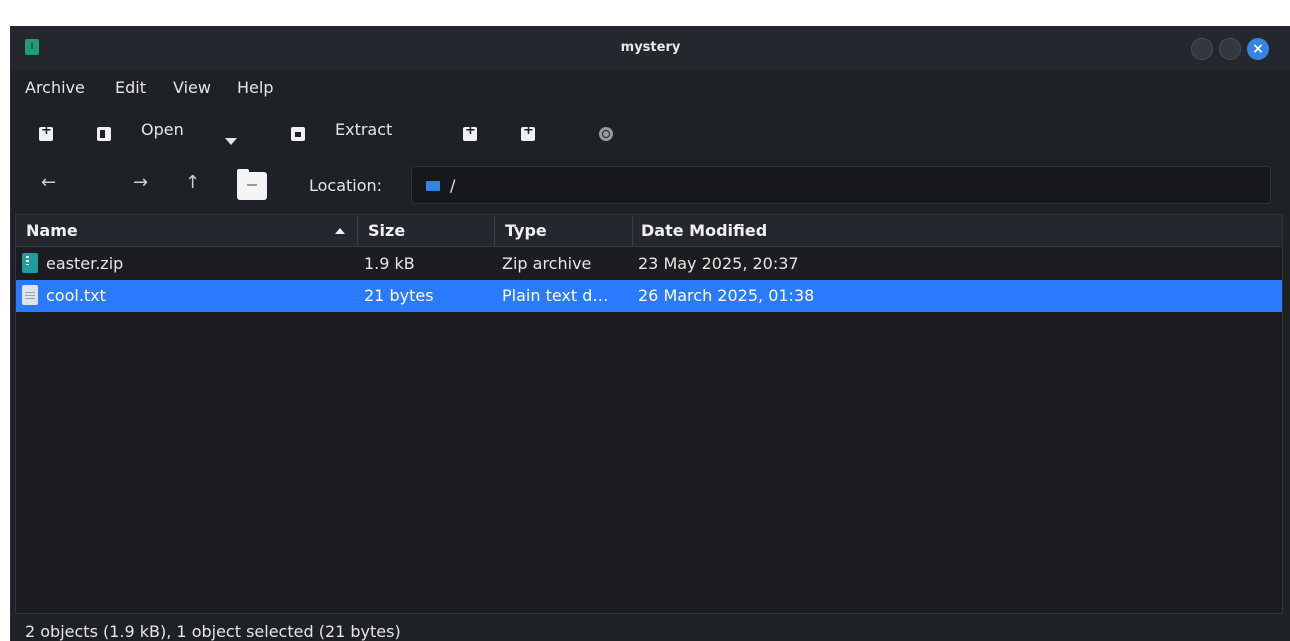  I want to click on file-size: 21 bytes, so click(399, 295).